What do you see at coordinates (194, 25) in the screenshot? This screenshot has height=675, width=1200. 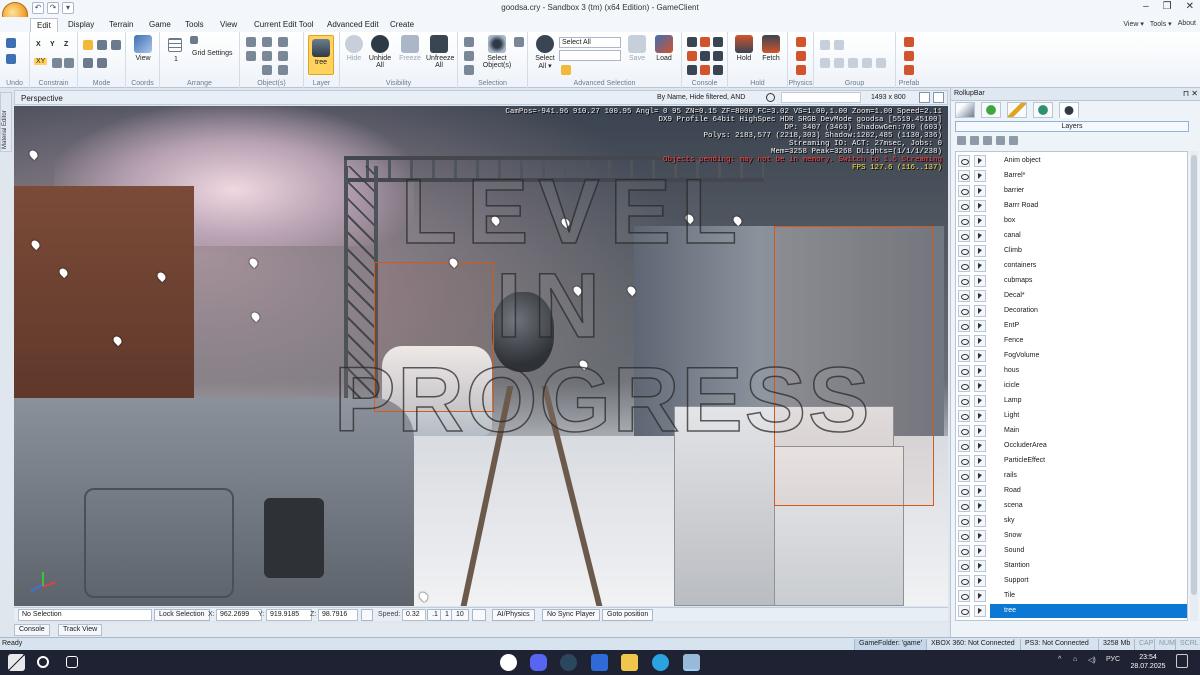 I see `tab-tools: Tools` at bounding box center [194, 25].